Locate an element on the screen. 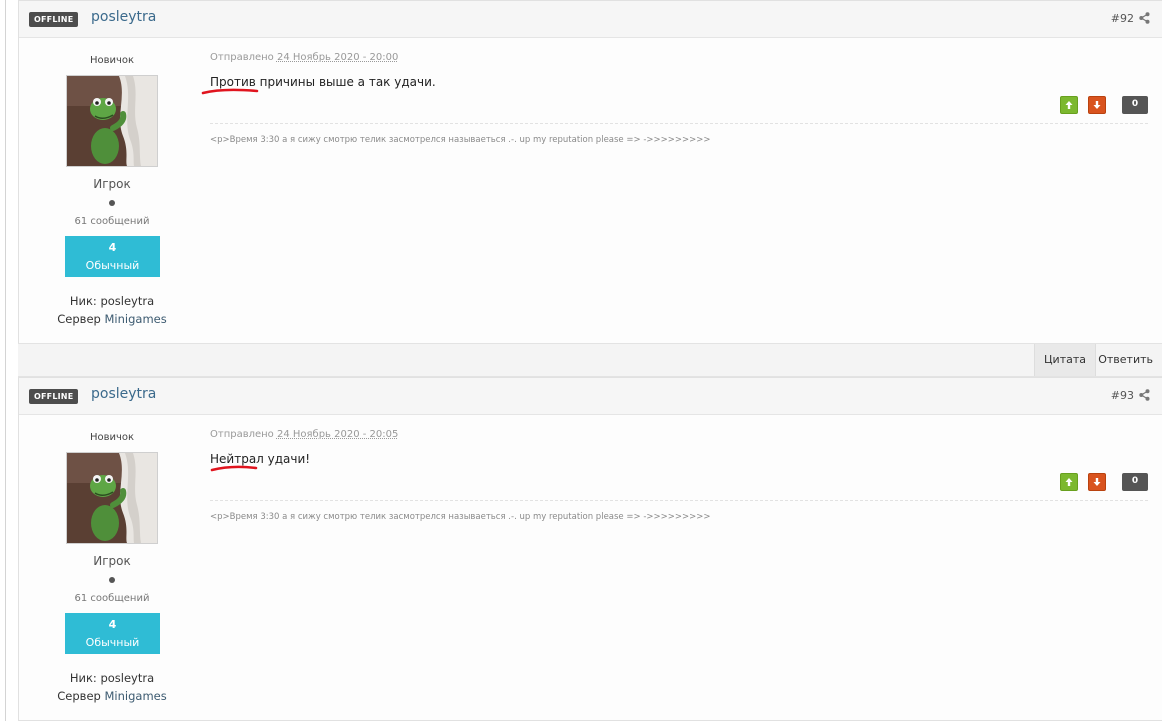  posted-date: 24 Ноябрь 2020 - 20:00 is located at coordinates (337, 57).